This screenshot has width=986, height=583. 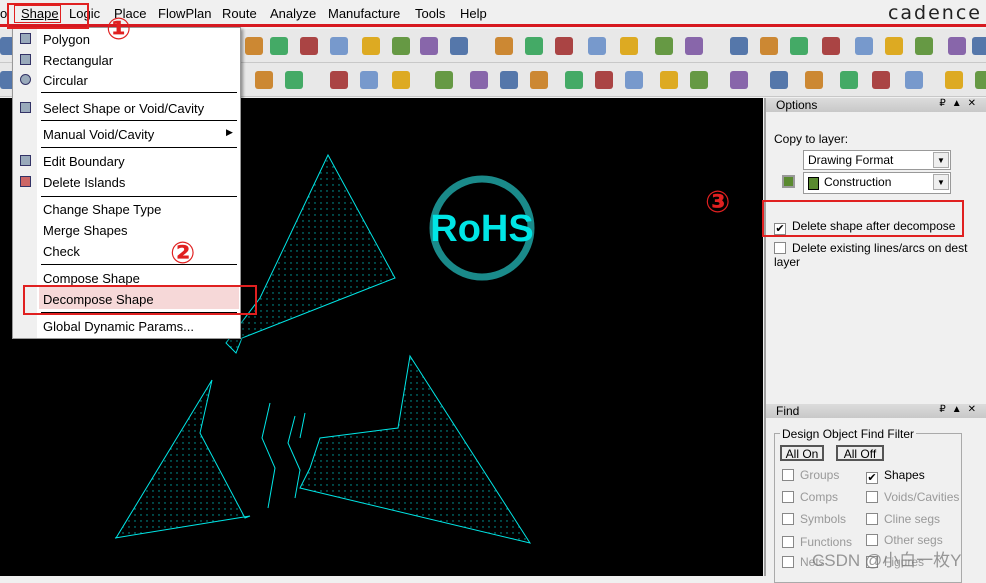 What do you see at coordinates (78, 60) in the screenshot?
I see `menu-rectangular: Rectangular` at bounding box center [78, 60].